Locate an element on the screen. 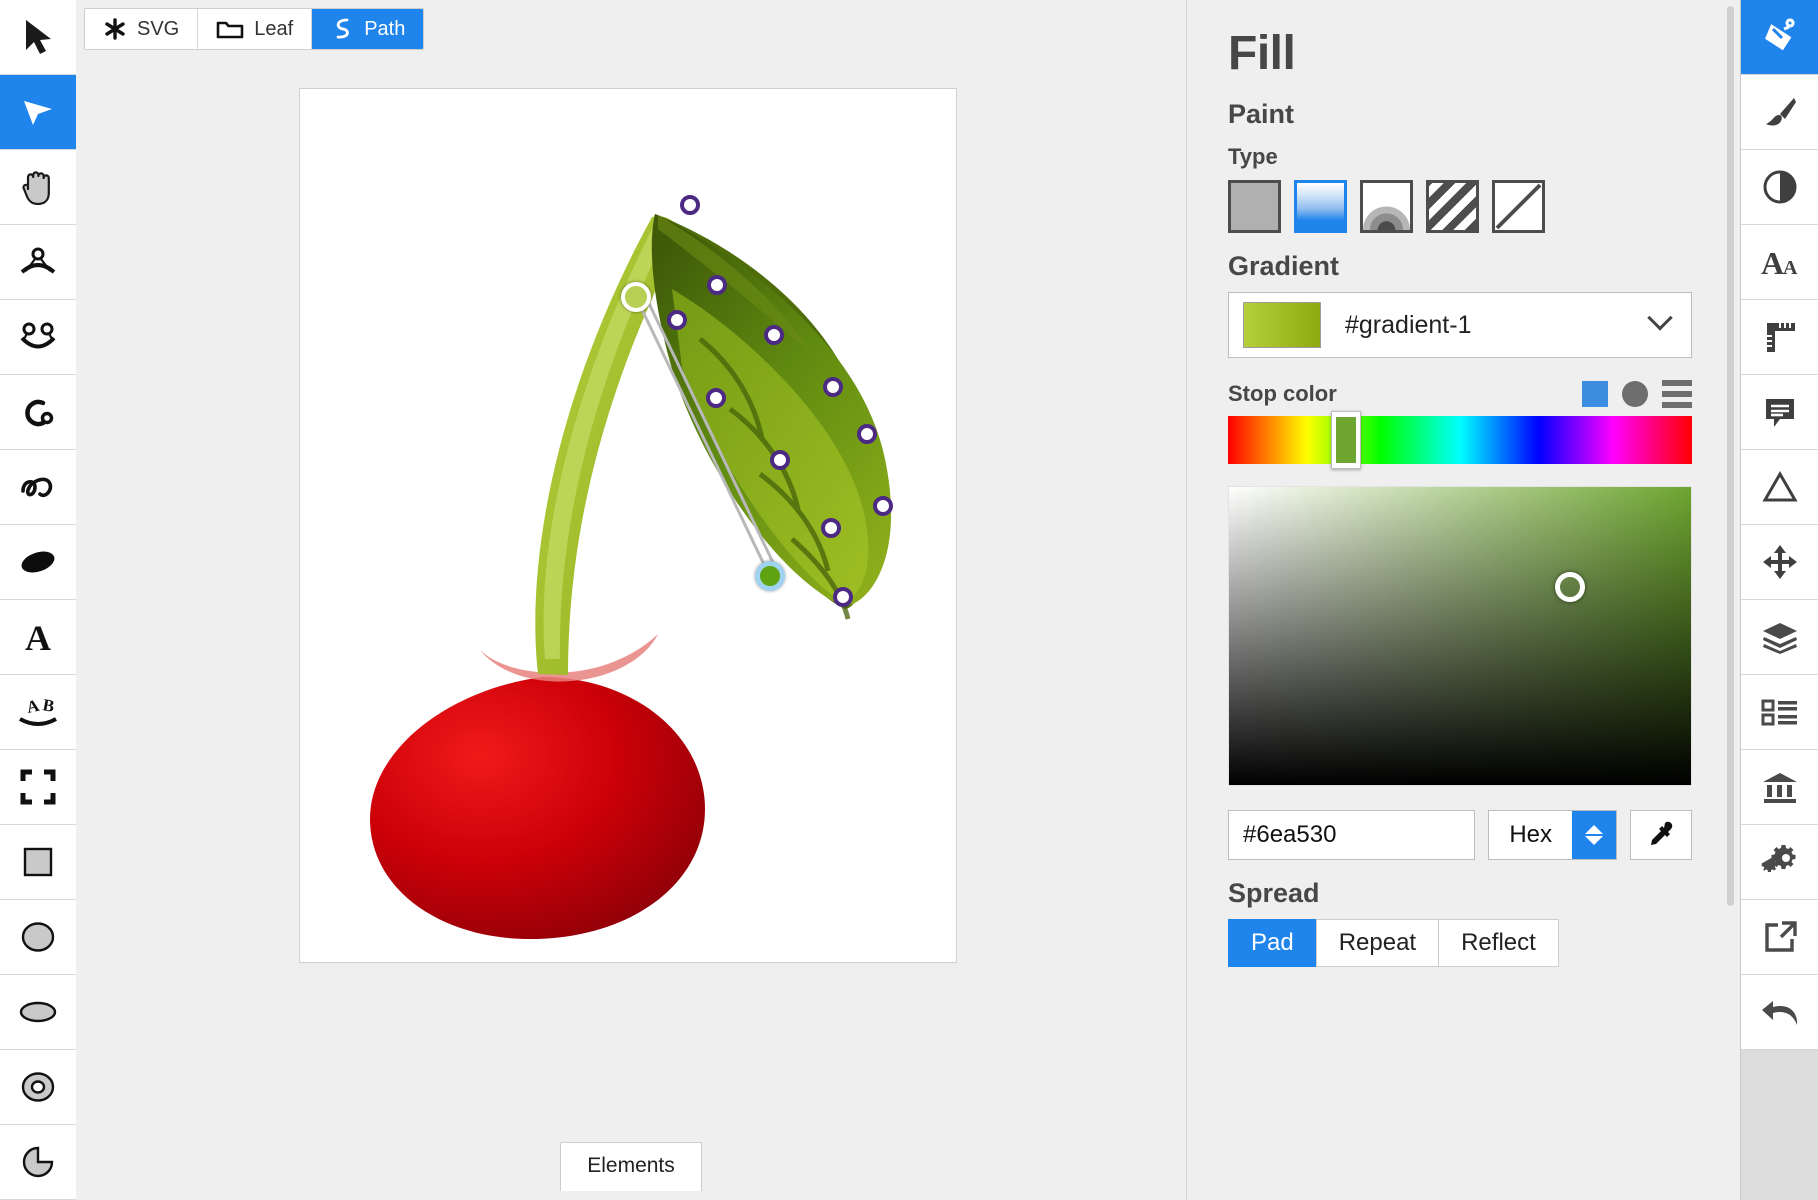  contrast-circle-icon is located at coordinates (1779, 187).